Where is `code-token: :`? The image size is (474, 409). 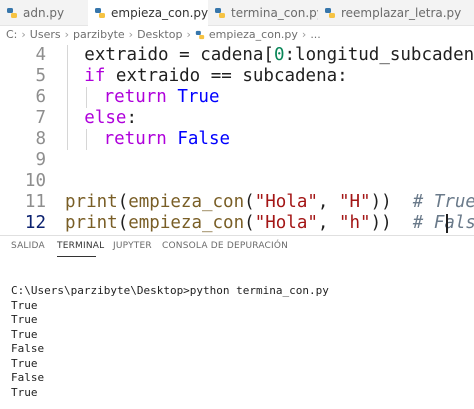 code-token: : is located at coordinates (131, 118).